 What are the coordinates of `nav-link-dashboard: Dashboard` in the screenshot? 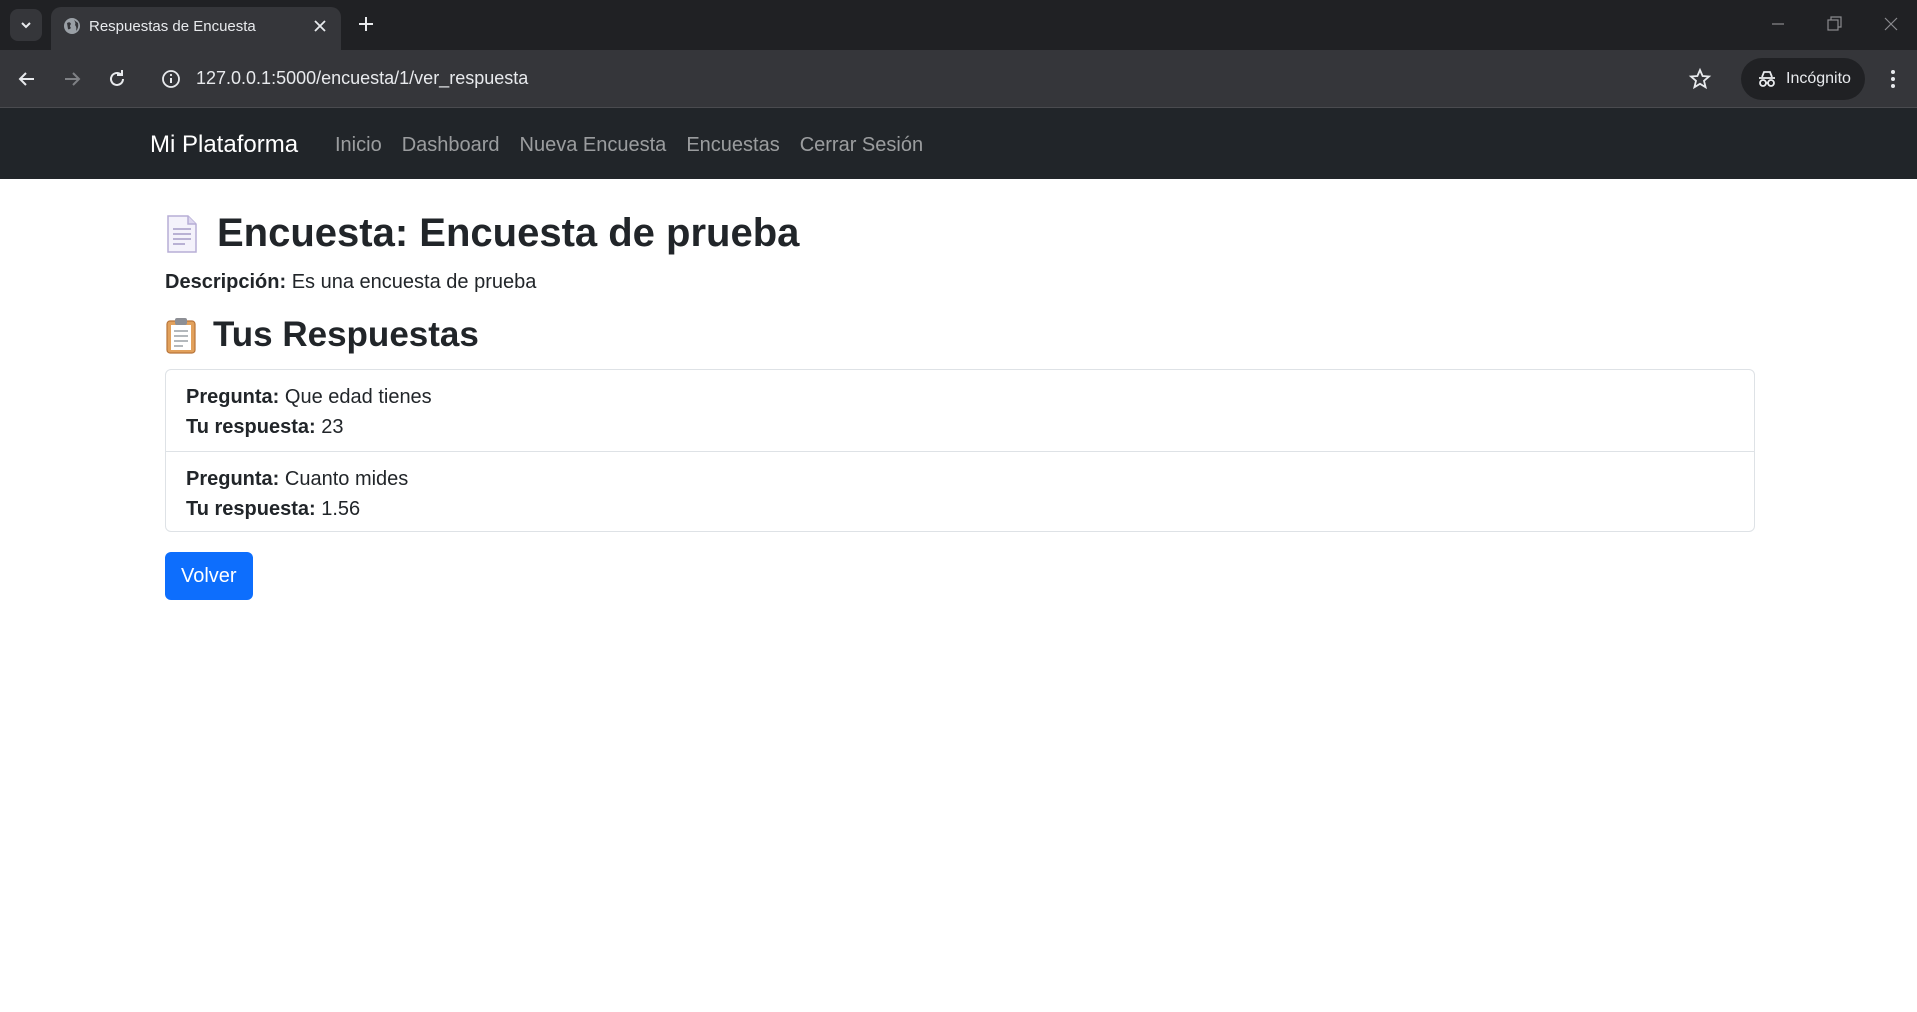 It's located at (451, 145).